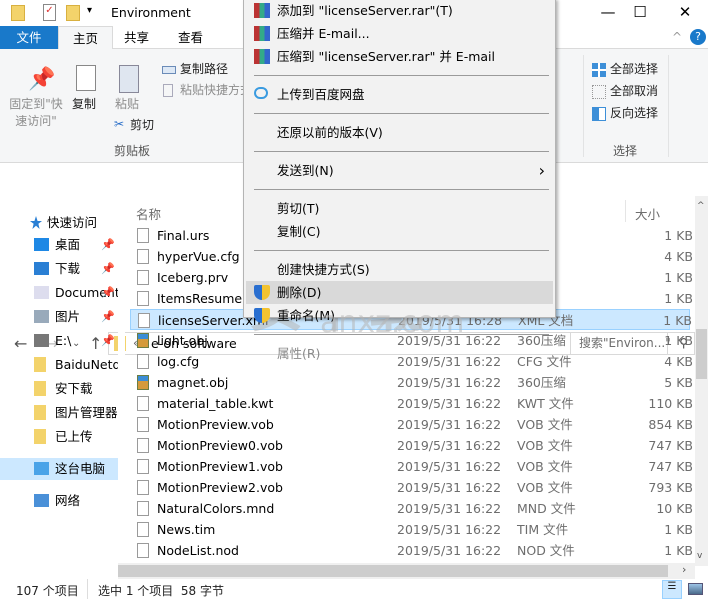 The width and height of the screenshot is (708, 600). What do you see at coordinates (399, 353) in the screenshot?
I see `menu-item-17: 属性(R)` at bounding box center [399, 353].